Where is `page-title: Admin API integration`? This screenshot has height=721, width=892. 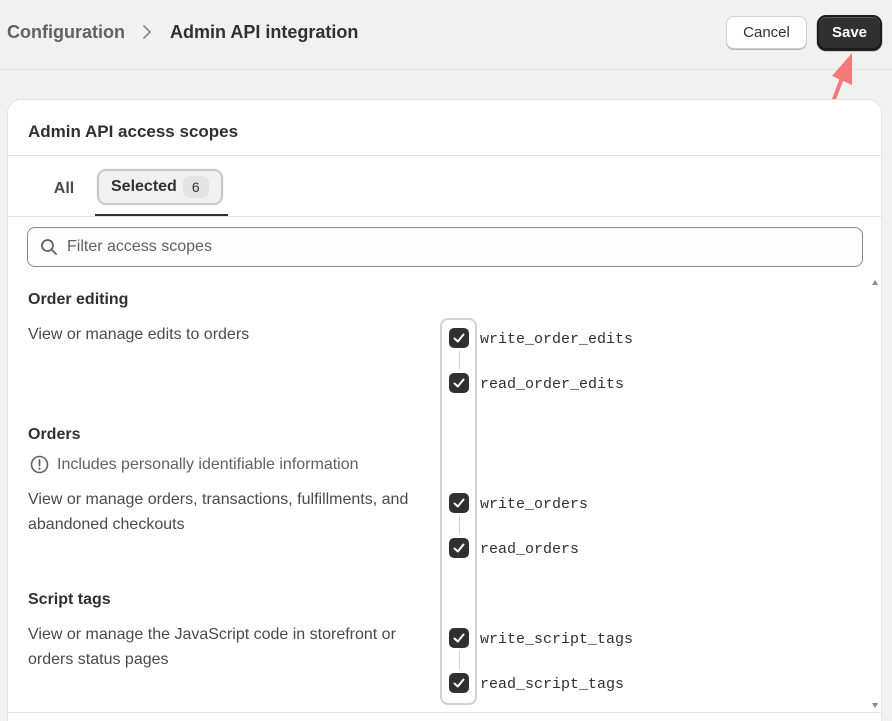 page-title: Admin API integration is located at coordinates (264, 32).